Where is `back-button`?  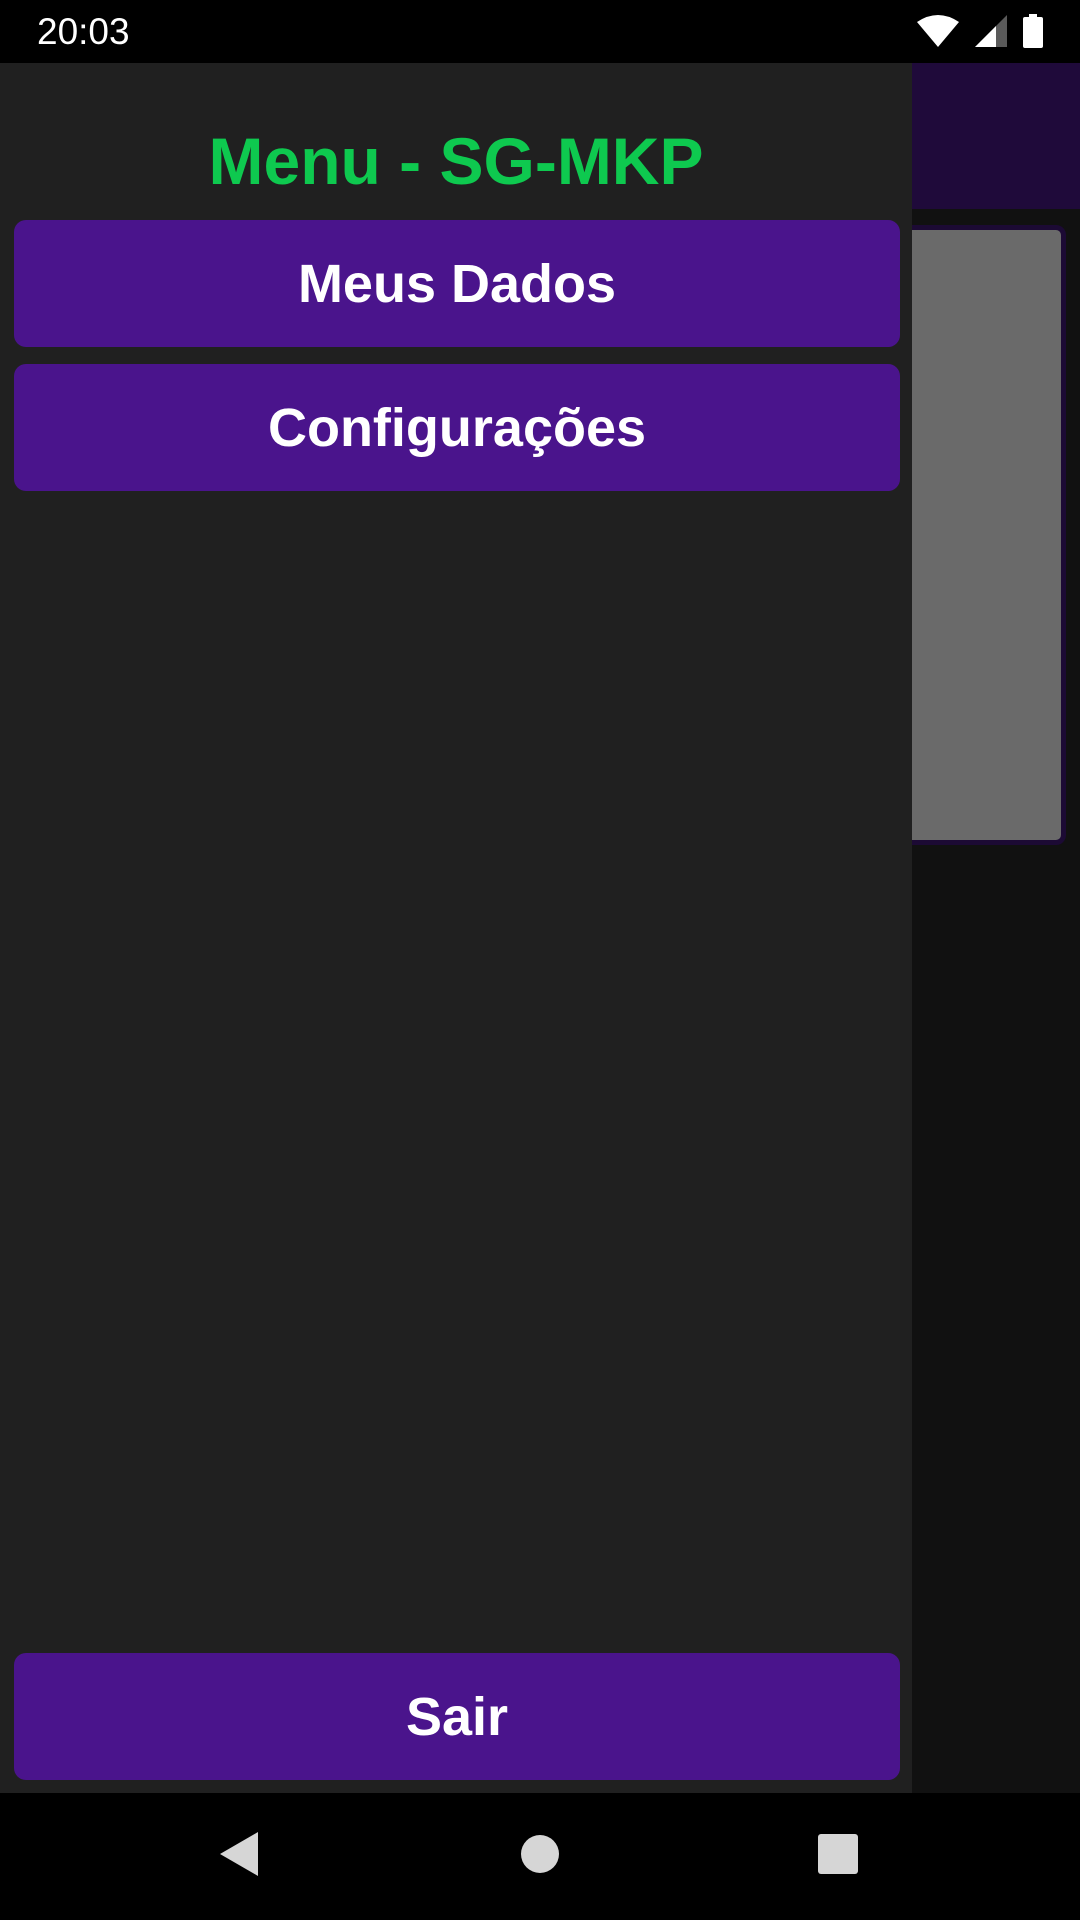
back-button is located at coordinates (239, 1856).